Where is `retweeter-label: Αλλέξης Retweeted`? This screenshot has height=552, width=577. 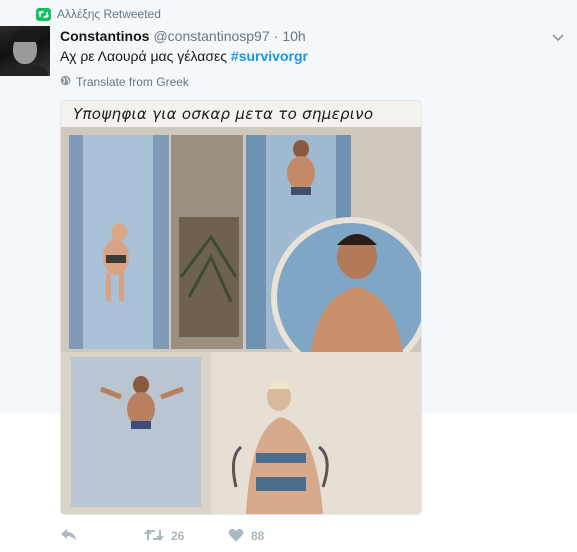
retweeter-label: Αλλέξης Retweeted is located at coordinates (109, 14).